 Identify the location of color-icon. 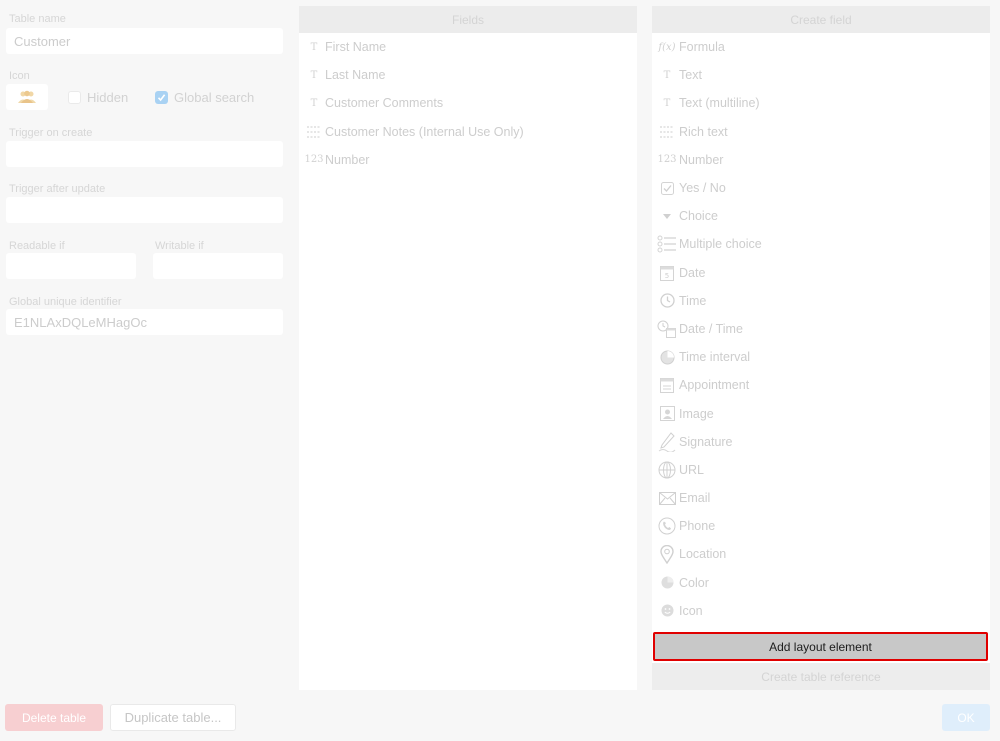
(667, 582).